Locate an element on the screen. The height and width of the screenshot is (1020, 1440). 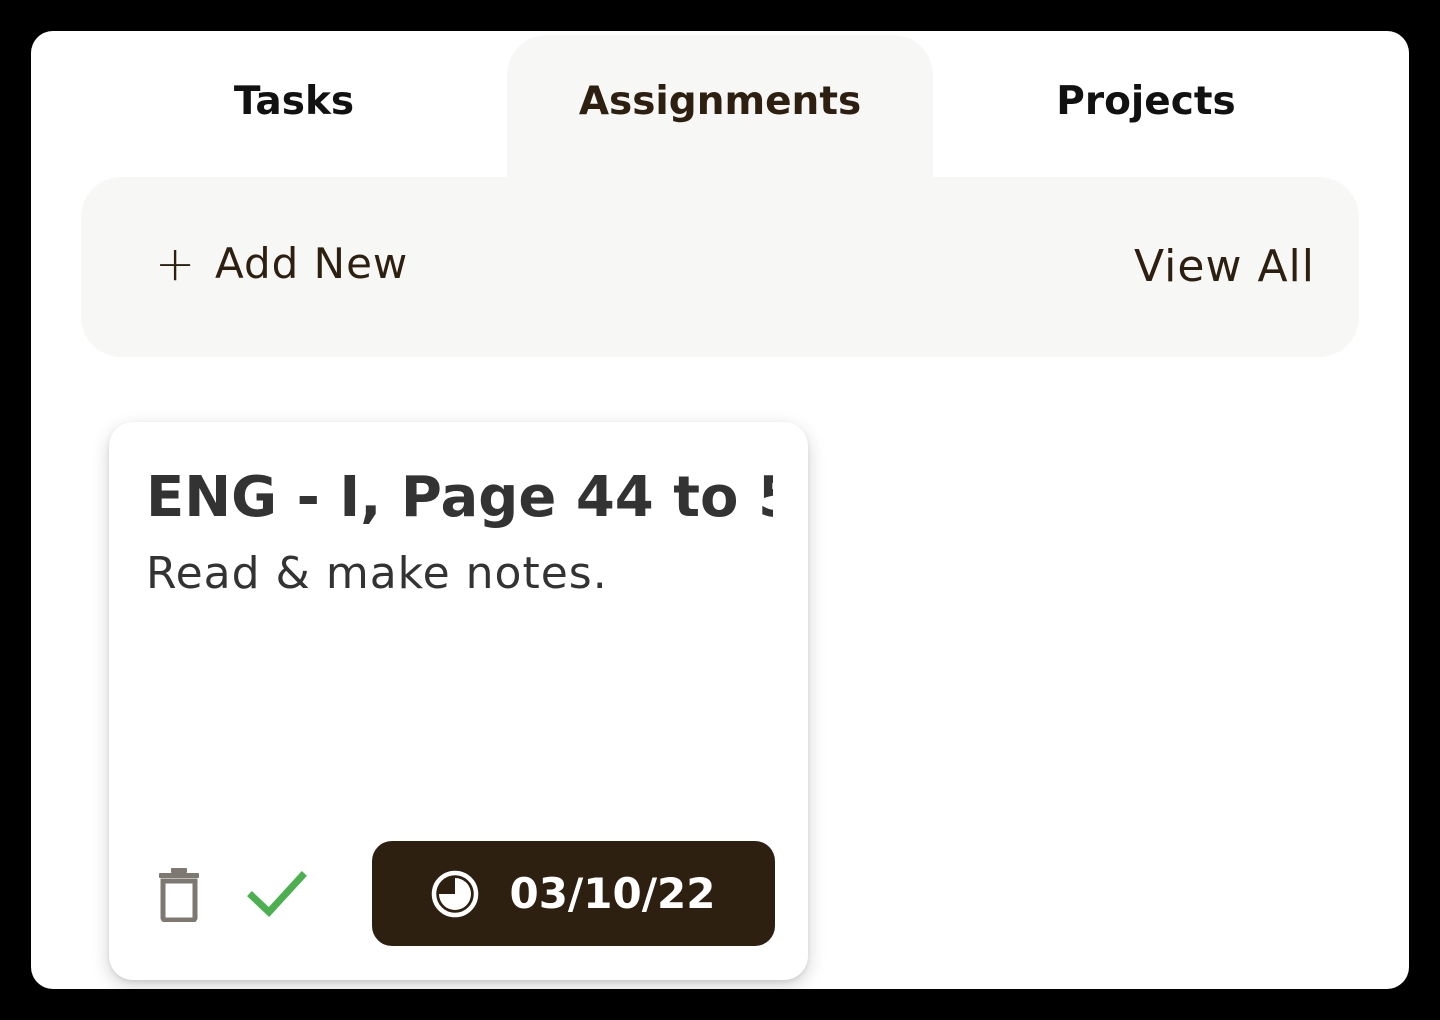
mark-done-button is located at coordinates (277, 895).